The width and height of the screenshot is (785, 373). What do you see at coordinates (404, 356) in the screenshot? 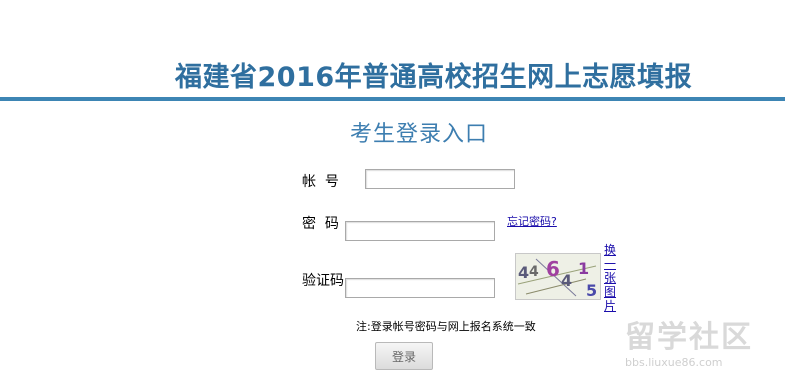
I see `login-button: 登录` at bounding box center [404, 356].